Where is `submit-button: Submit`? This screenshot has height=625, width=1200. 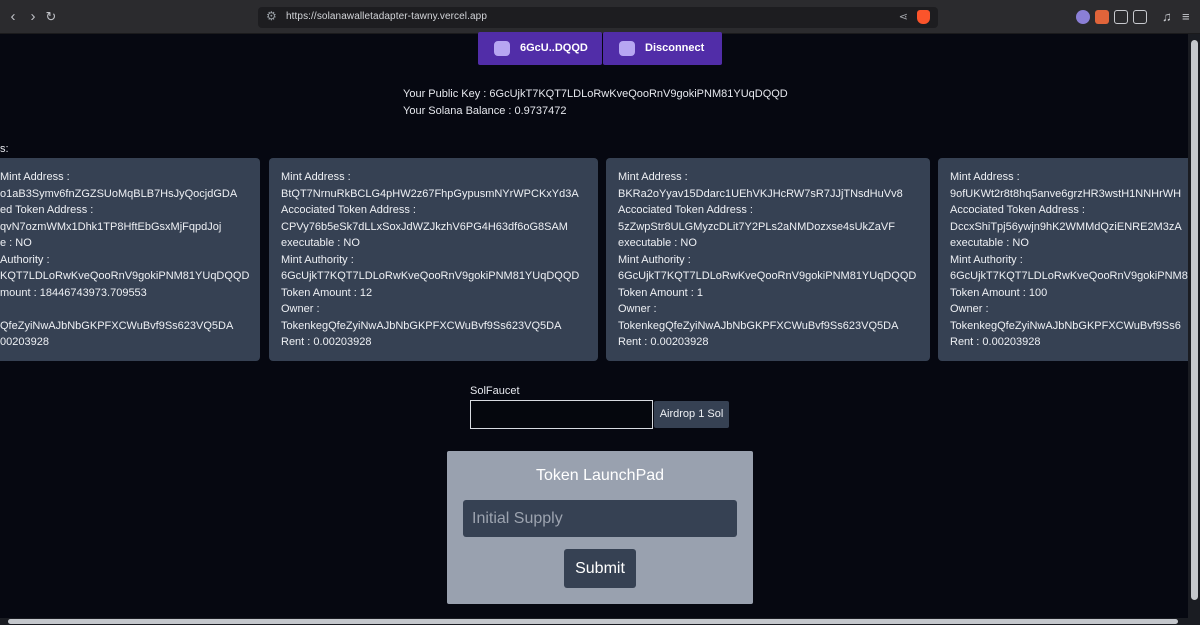
submit-button: Submit is located at coordinates (600, 568).